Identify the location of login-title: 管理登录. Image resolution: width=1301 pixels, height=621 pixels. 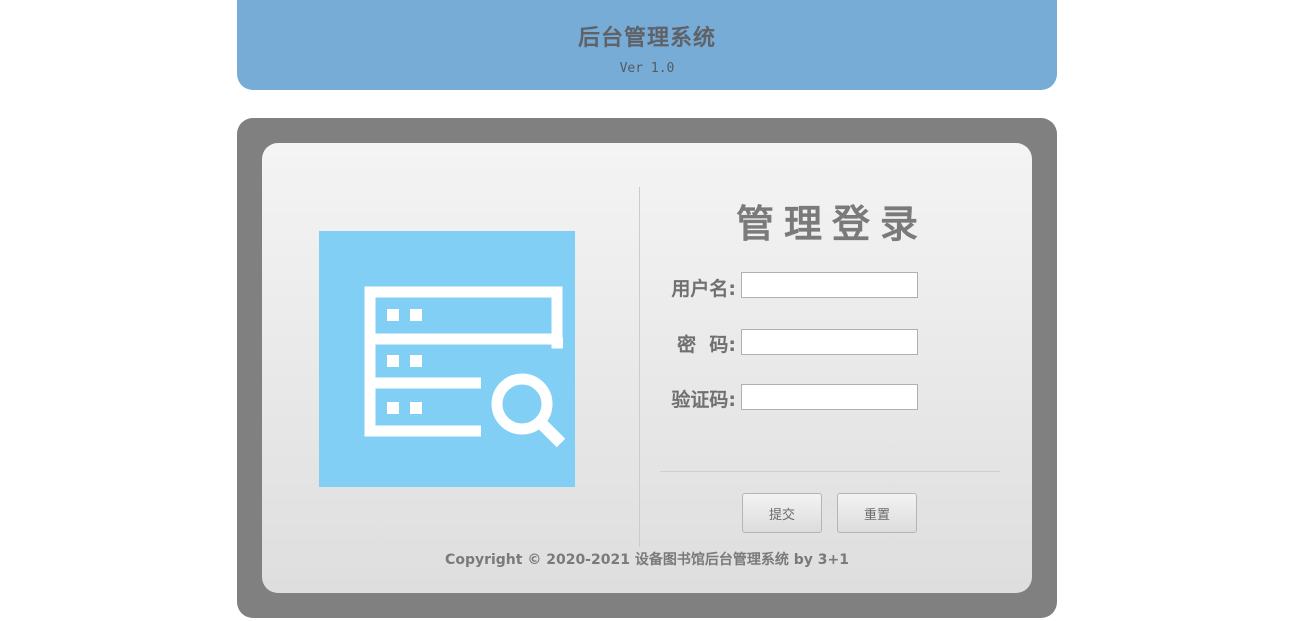
(831, 224).